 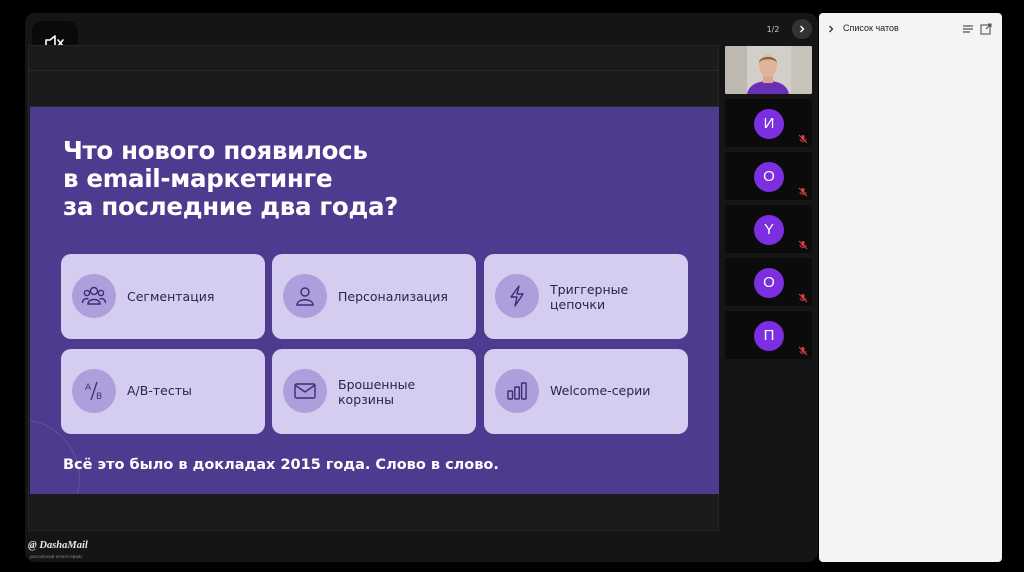 What do you see at coordinates (215, 150) in the screenshot?
I see `slide-title-line: Что нового появилось` at bounding box center [215, 150].